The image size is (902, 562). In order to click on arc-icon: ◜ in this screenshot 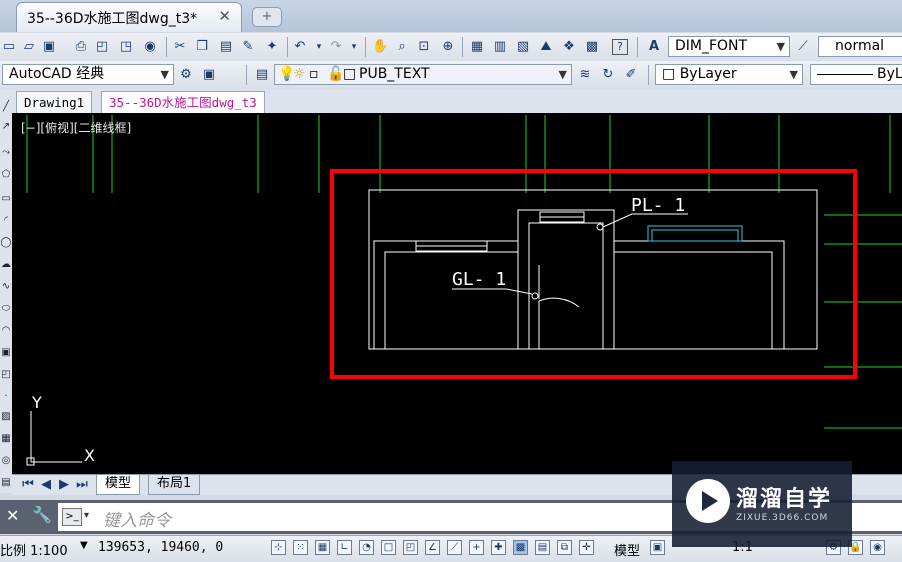, I will do `click(6, 221)`.